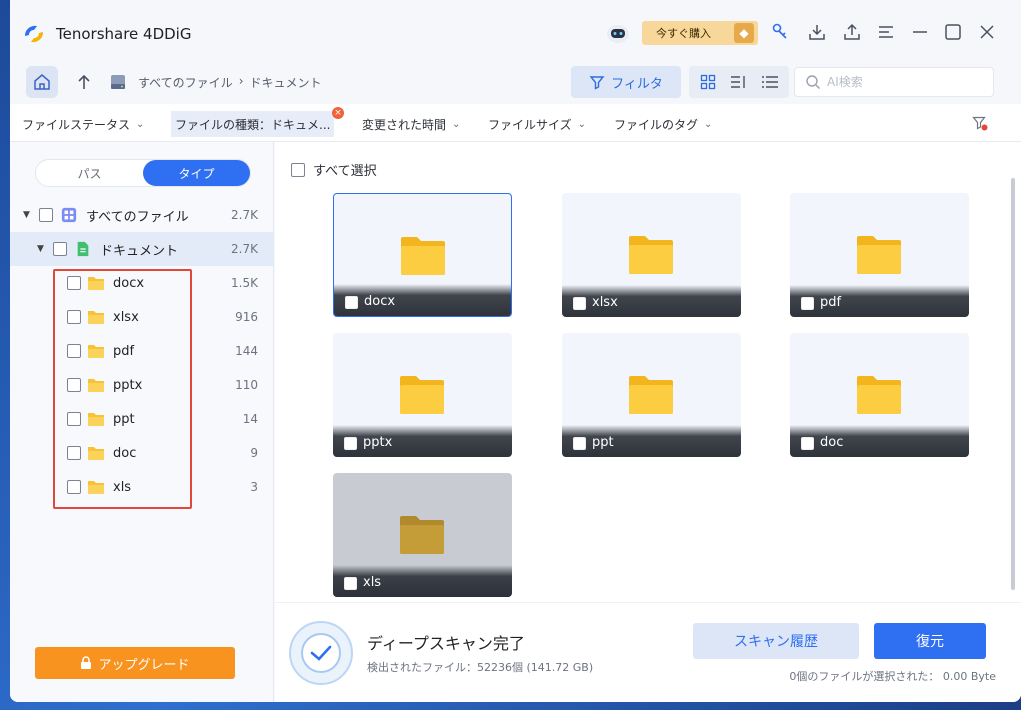 This screenshot has width=1021, height=710. I want to click on tree-count: 1.5K, so click(244, 283).